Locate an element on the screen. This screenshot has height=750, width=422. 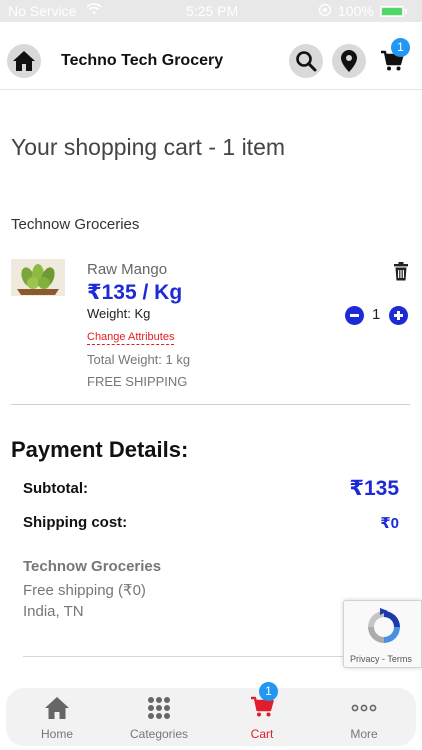
search-icon is located at coordinates (306, 61).